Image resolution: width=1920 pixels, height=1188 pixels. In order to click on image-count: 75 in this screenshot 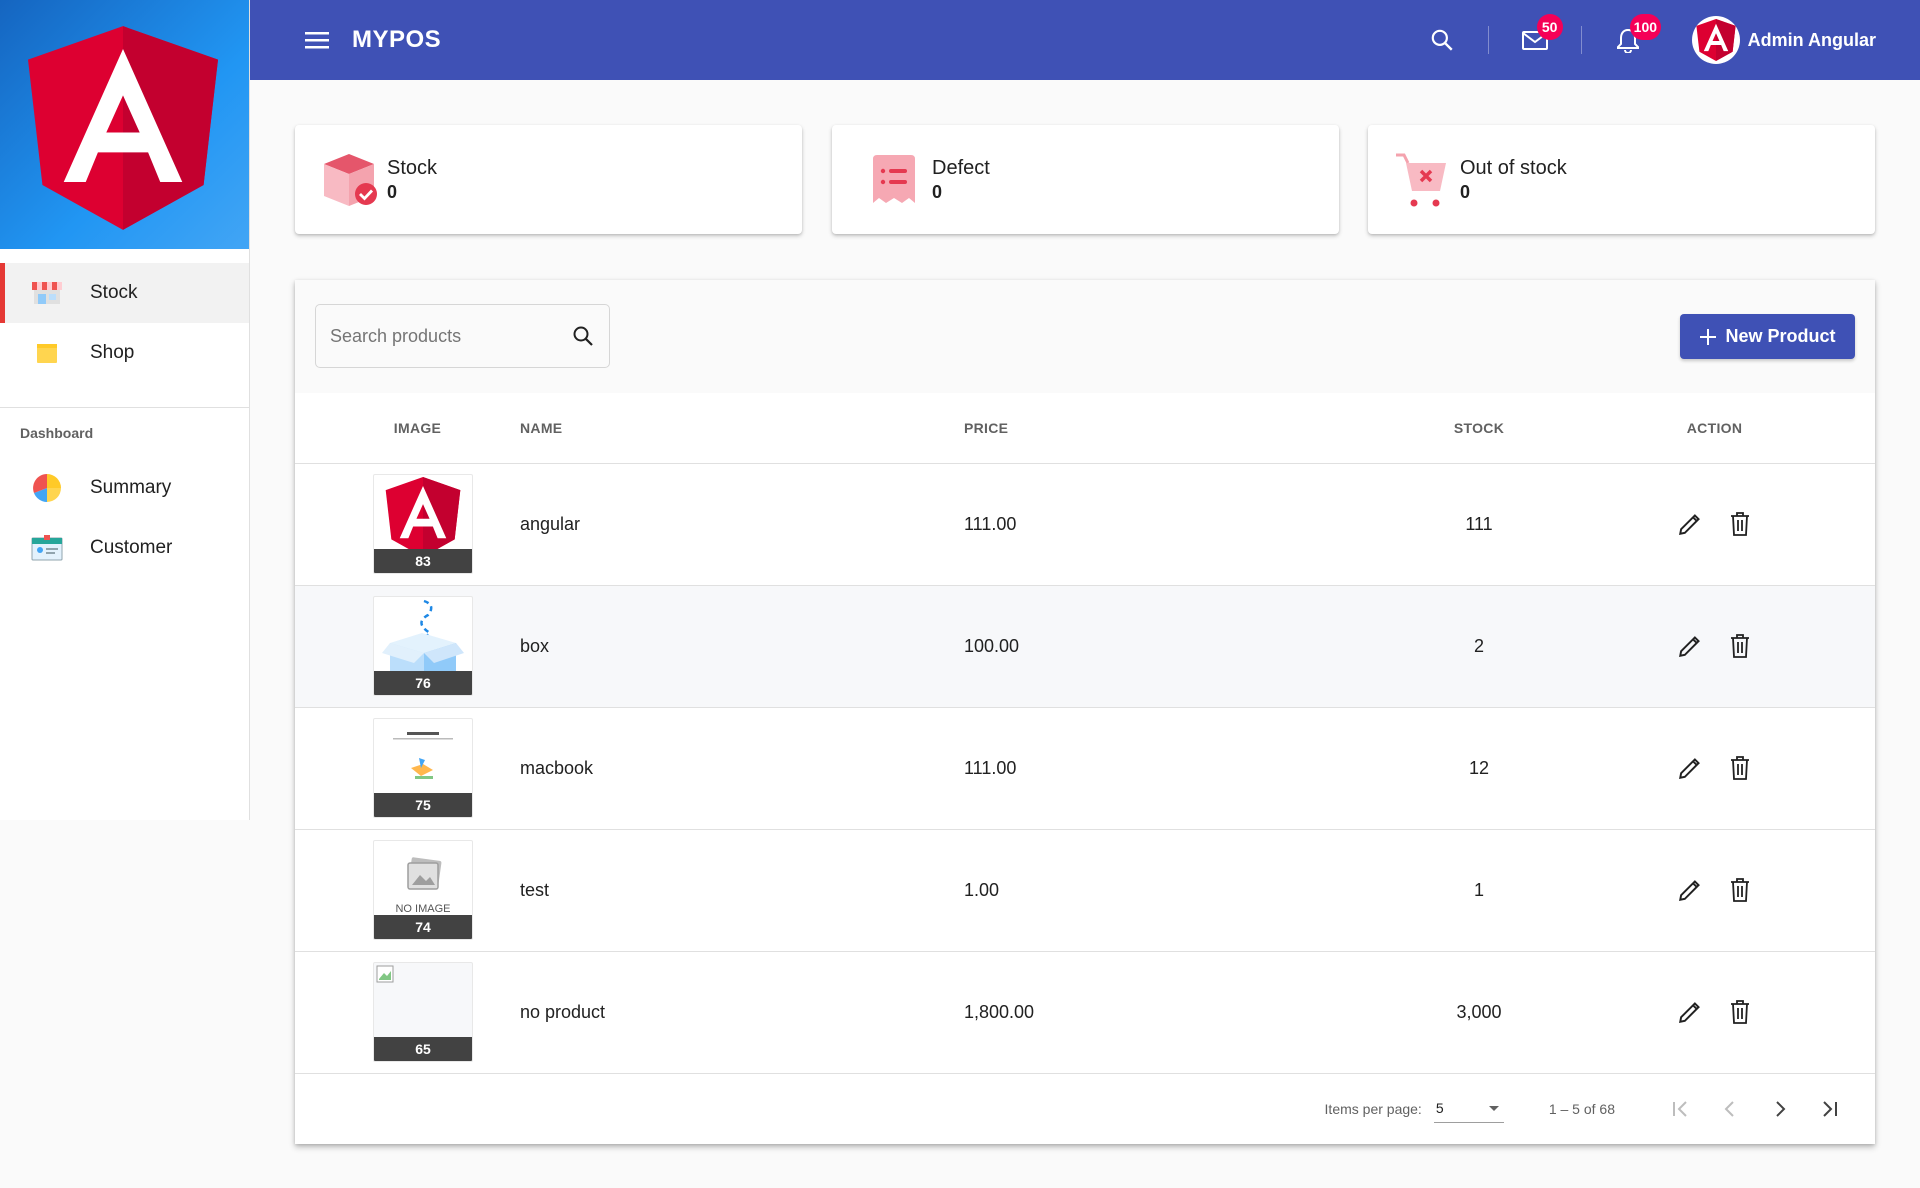, I will do `click(423, 805)`.